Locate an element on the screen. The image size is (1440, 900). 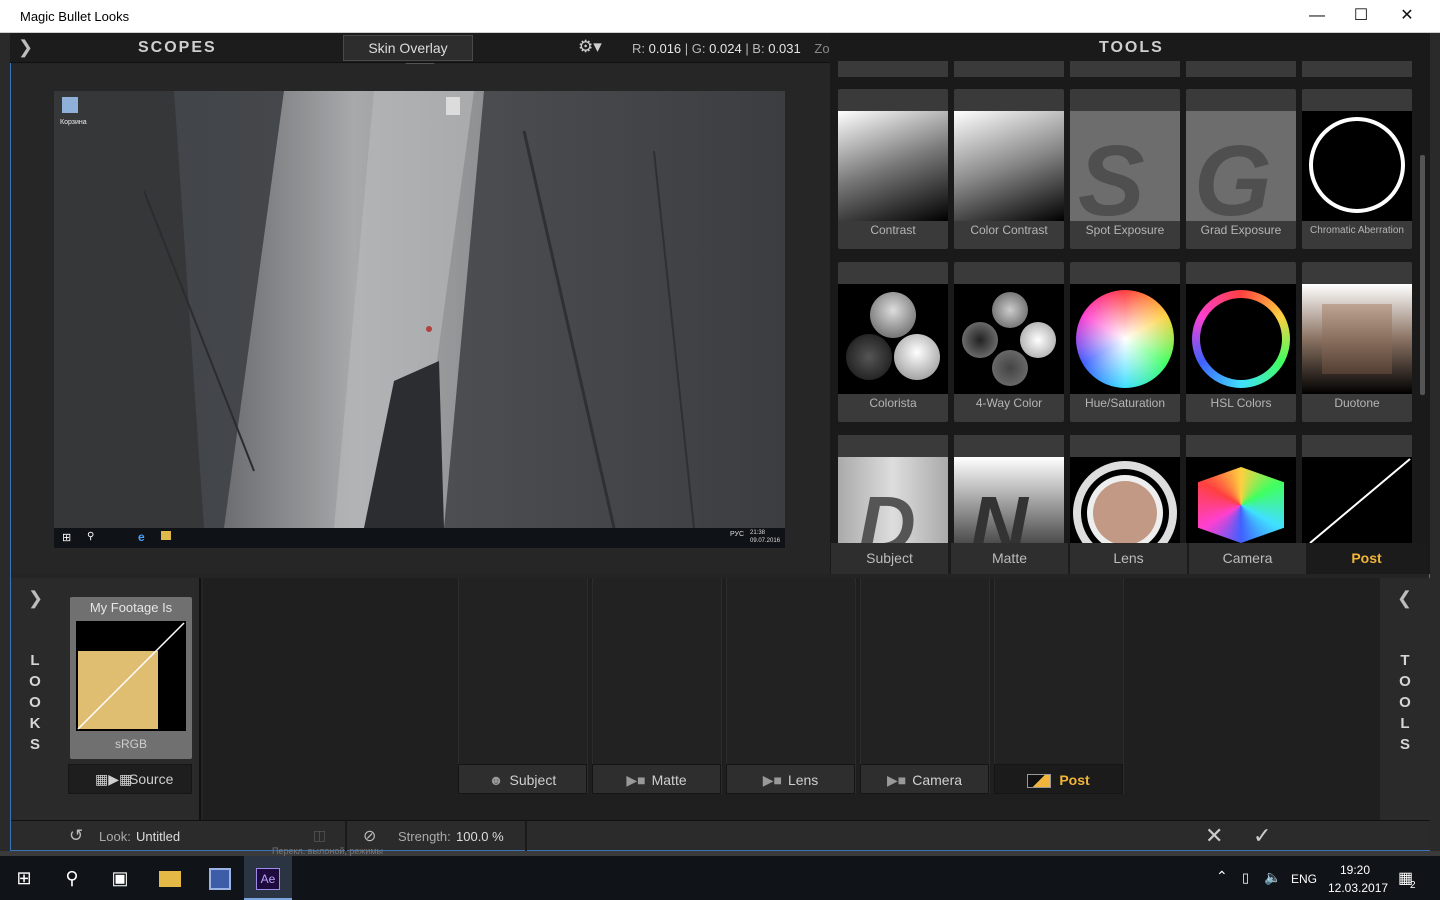
color-readout: R: 0.016 | G: 0.024 | B: 0.031 Zo is located at coordinates (731, 48).